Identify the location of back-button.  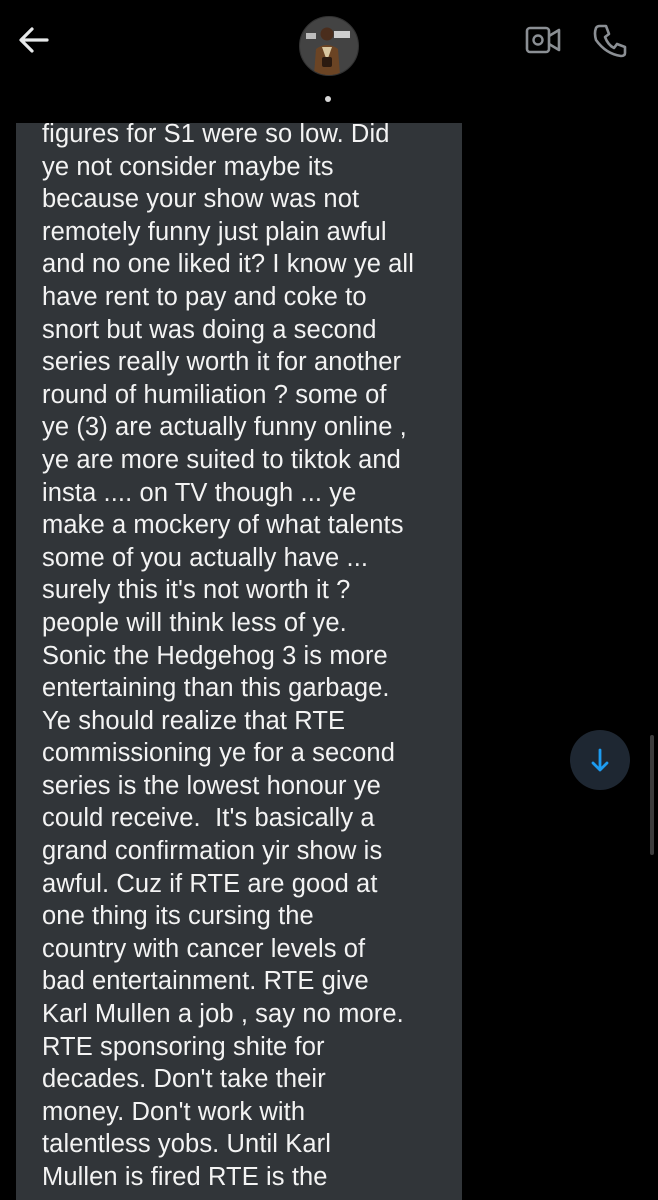
(34, 40).